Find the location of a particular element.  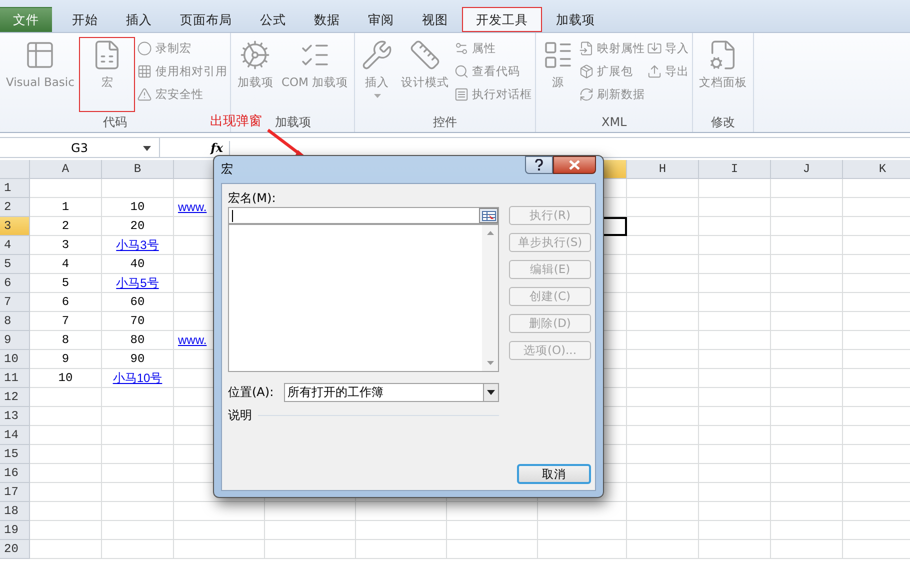

group-label: 加载项 is located at coordinates (292, 122).